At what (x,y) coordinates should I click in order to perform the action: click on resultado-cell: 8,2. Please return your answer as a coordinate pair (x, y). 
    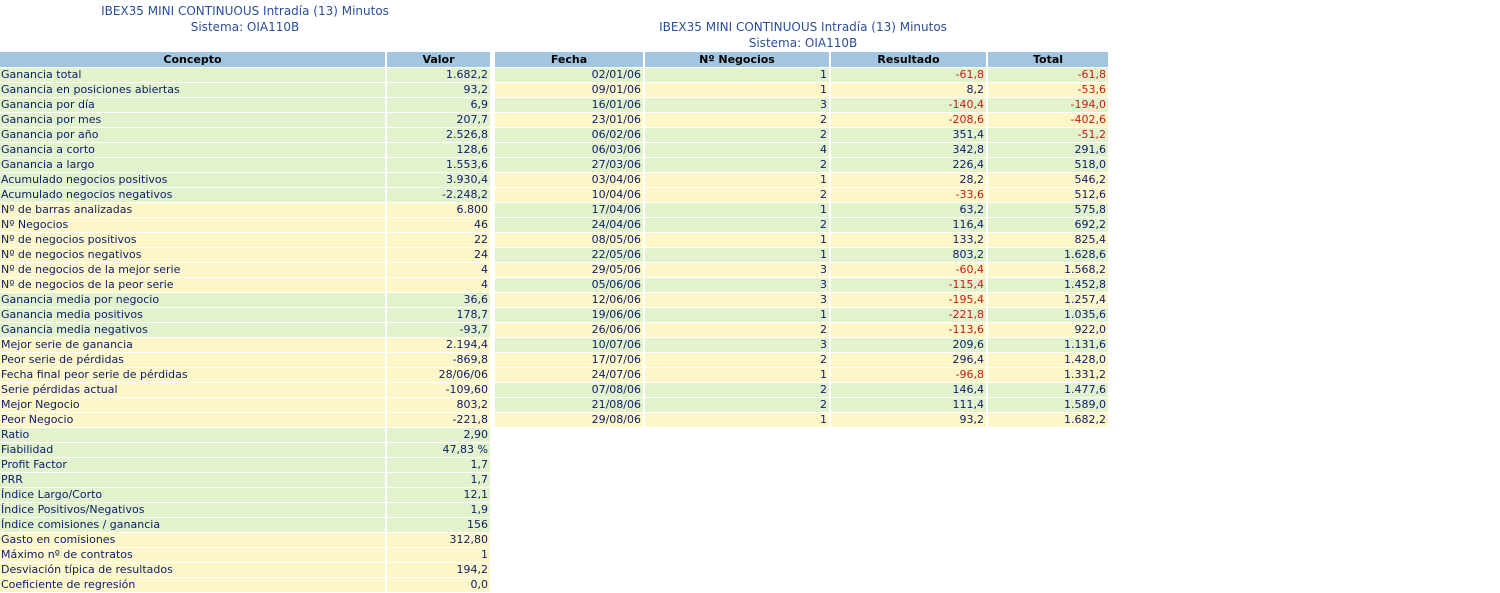
    Looking at the image, I should click on (909, 90).